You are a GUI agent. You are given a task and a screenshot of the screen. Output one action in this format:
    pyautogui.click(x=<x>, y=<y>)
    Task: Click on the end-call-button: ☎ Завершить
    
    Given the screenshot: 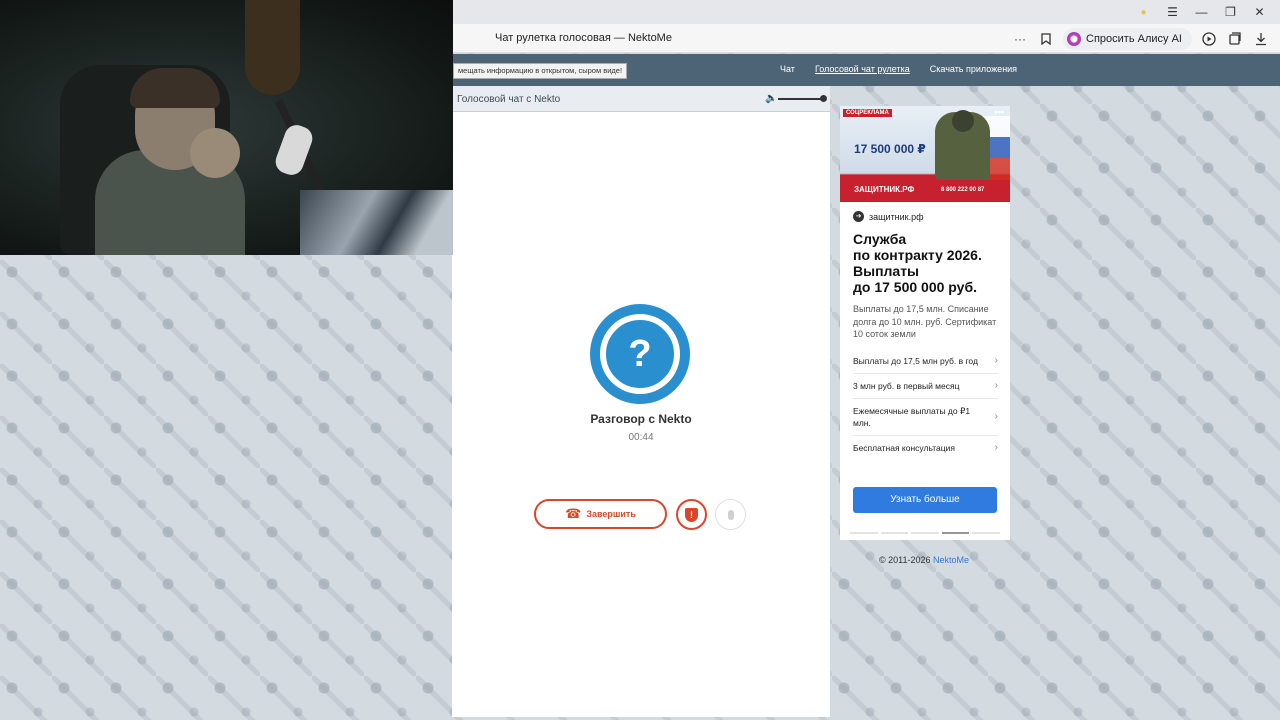 What is the action you would take?
    pyautogui.click(x=600, y=514)
    